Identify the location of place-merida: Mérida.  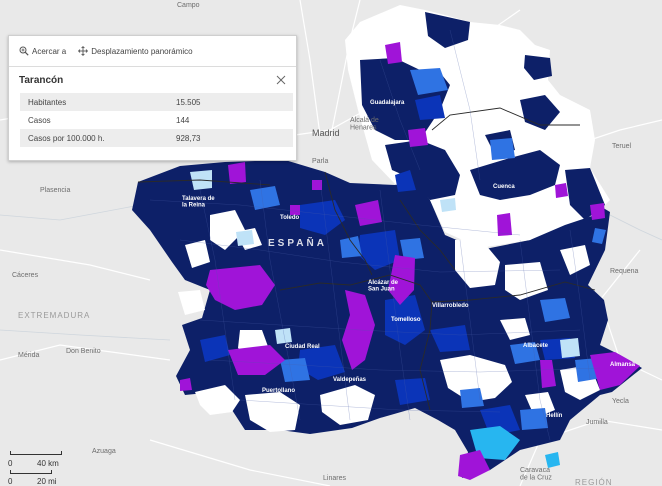
(29, 355).